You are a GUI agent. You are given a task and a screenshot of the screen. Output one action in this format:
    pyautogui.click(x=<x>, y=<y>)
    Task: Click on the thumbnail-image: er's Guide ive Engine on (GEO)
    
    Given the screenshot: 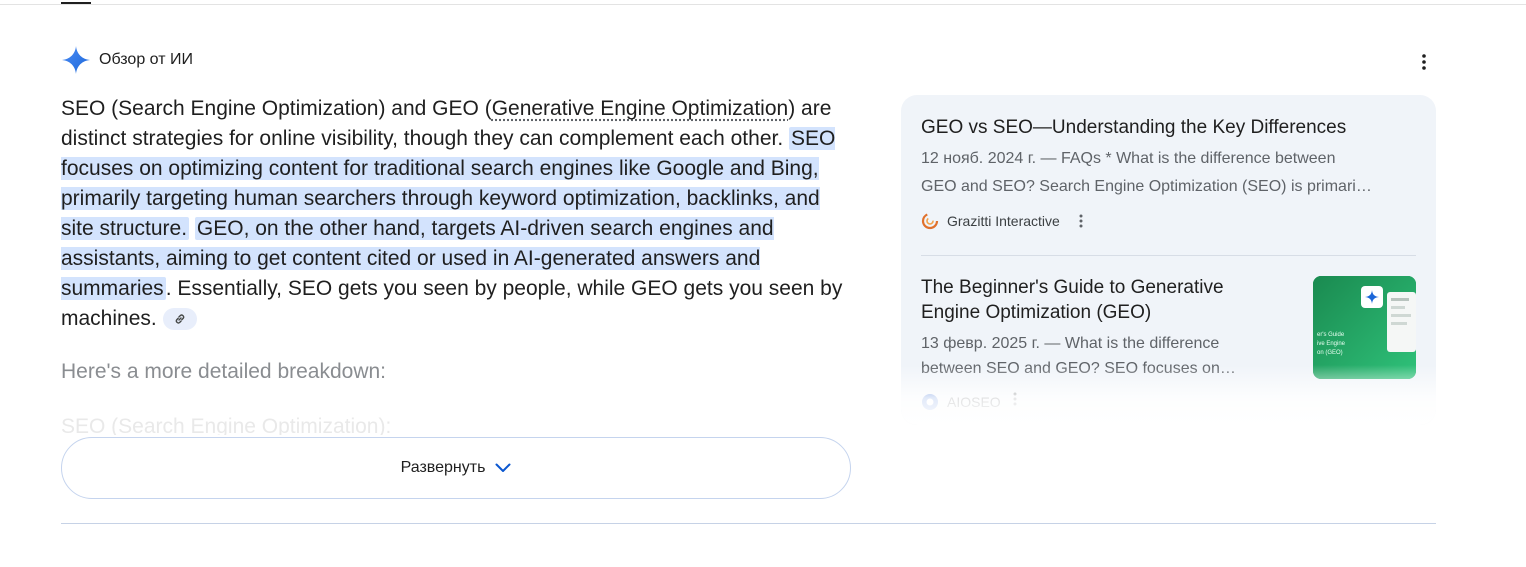 What is the action you would take?
    pyautogui.click(x=1364, y=327)
    